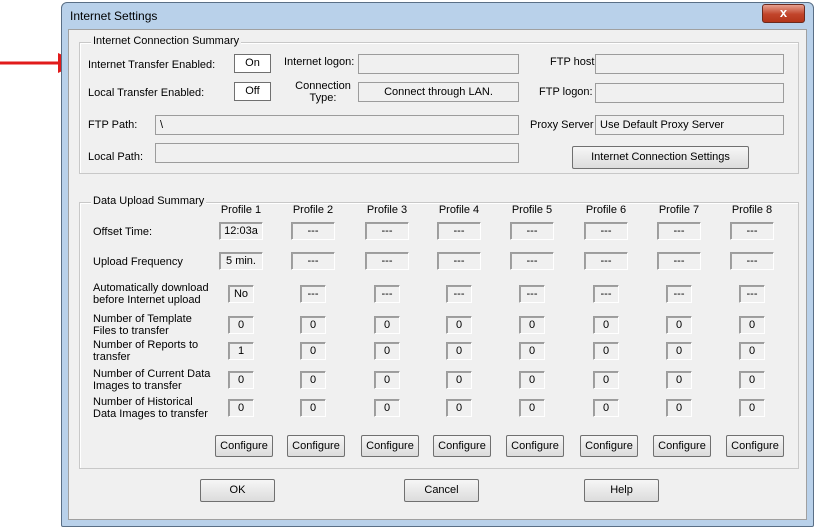 Image resolution: width=814 pixels, height=529 pixels. Describe the element at coordinates (621, 490) in the screenshot. I see `help-button: Help` at that location.